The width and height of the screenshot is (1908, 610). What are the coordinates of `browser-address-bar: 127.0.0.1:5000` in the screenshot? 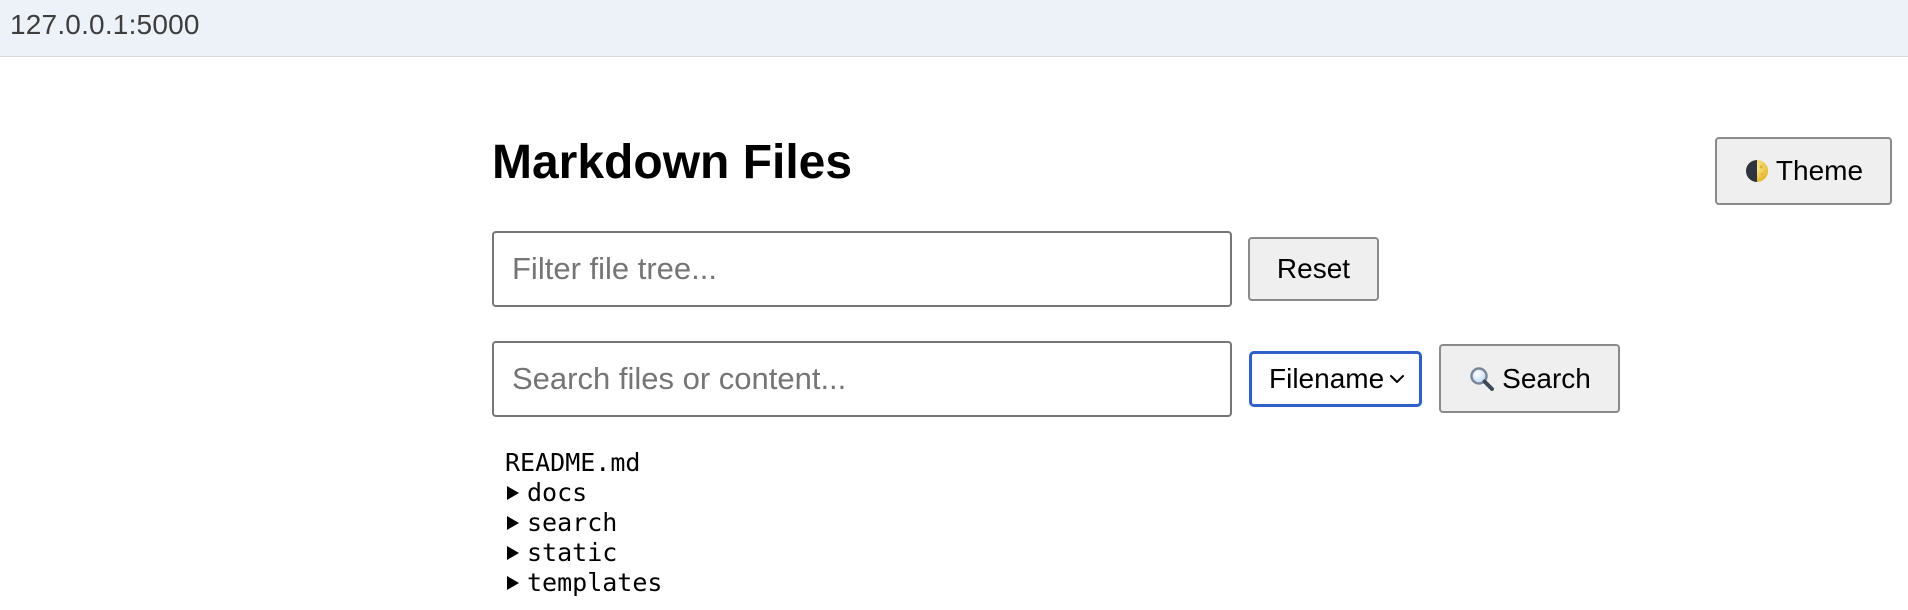 It's located at (954, 28).